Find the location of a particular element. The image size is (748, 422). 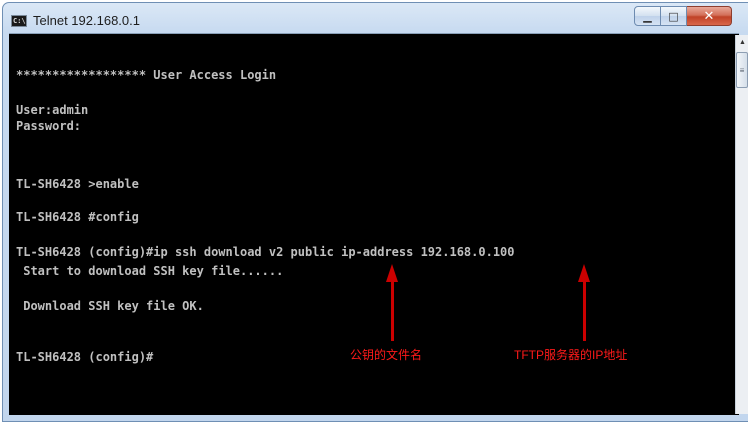

tftp-ip-annotation: TFTP服务器的IP地址 is located at coordinates (571, 355).